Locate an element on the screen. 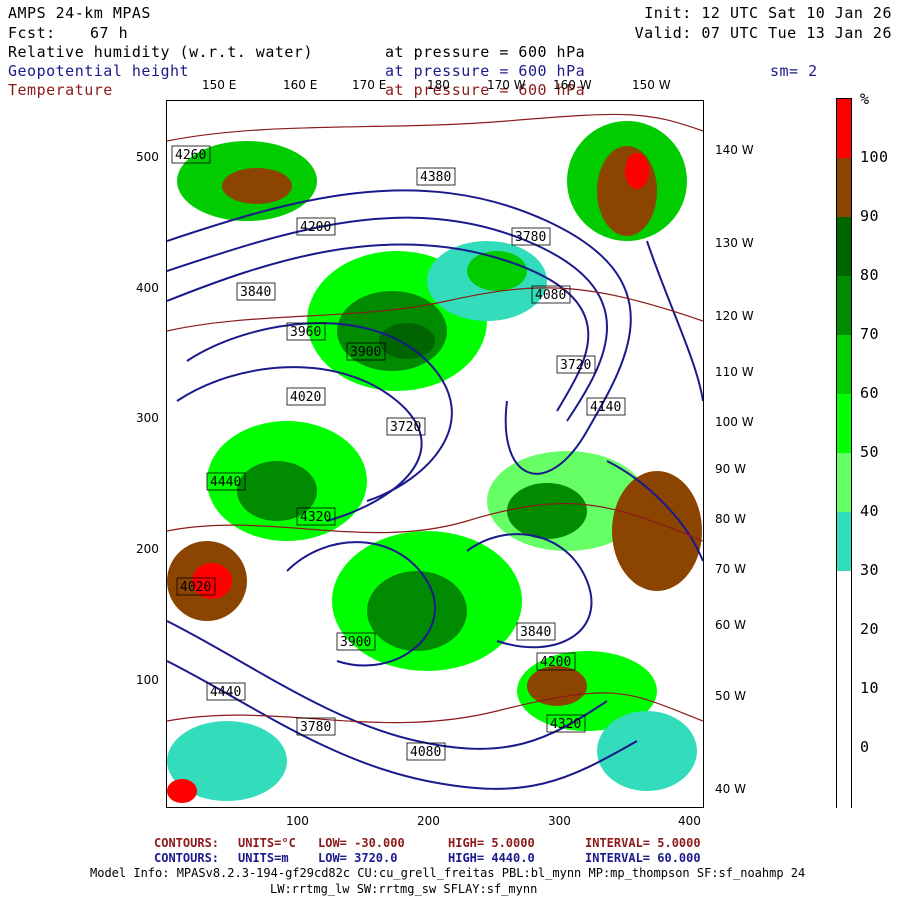 The height and width of the screenshot is (900, 900). y-tick-label: 500 is located at coordinates (147, 157).